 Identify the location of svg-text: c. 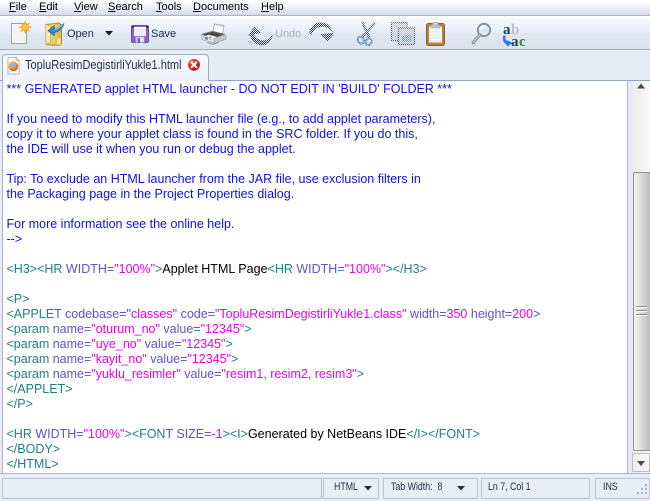
(522, 41).